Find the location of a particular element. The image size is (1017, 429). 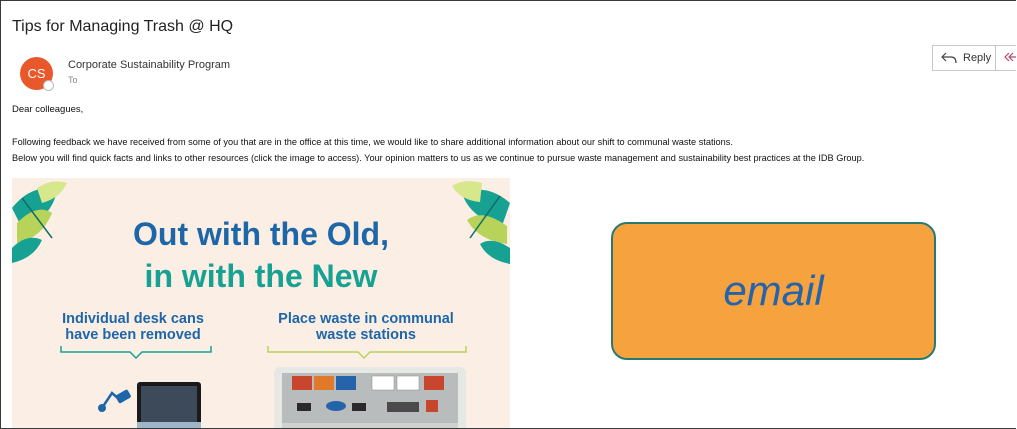

email-overlay-text: email is located at coordinates (773, 290).